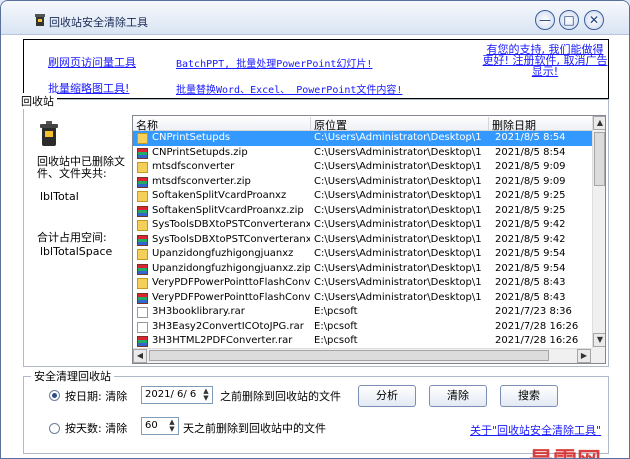 This screenshot has height=459, width=630. I want to click on days-spin-icon: ▲ ▼, so click(172, 426).